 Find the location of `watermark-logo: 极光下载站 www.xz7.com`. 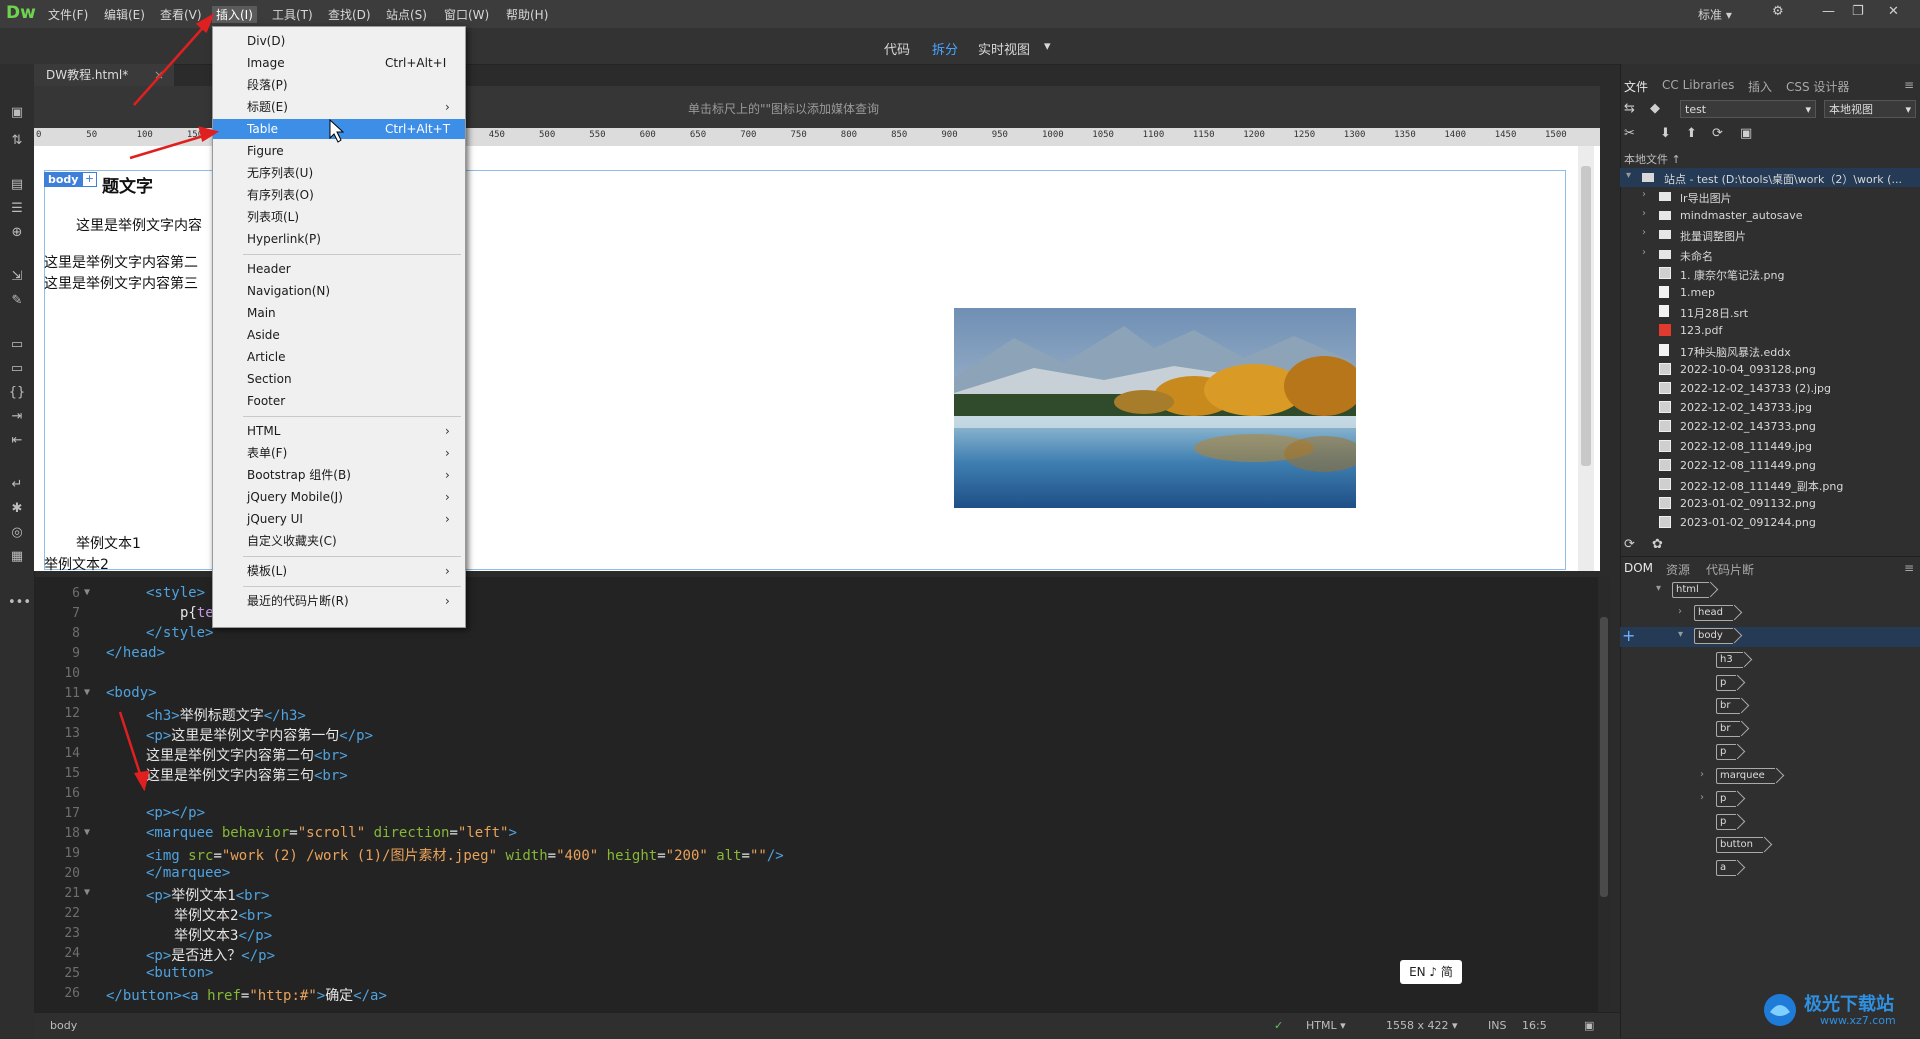

watermark-logo: 极光下载站 www.xz7.com is located at coordinates (1840, 1010).